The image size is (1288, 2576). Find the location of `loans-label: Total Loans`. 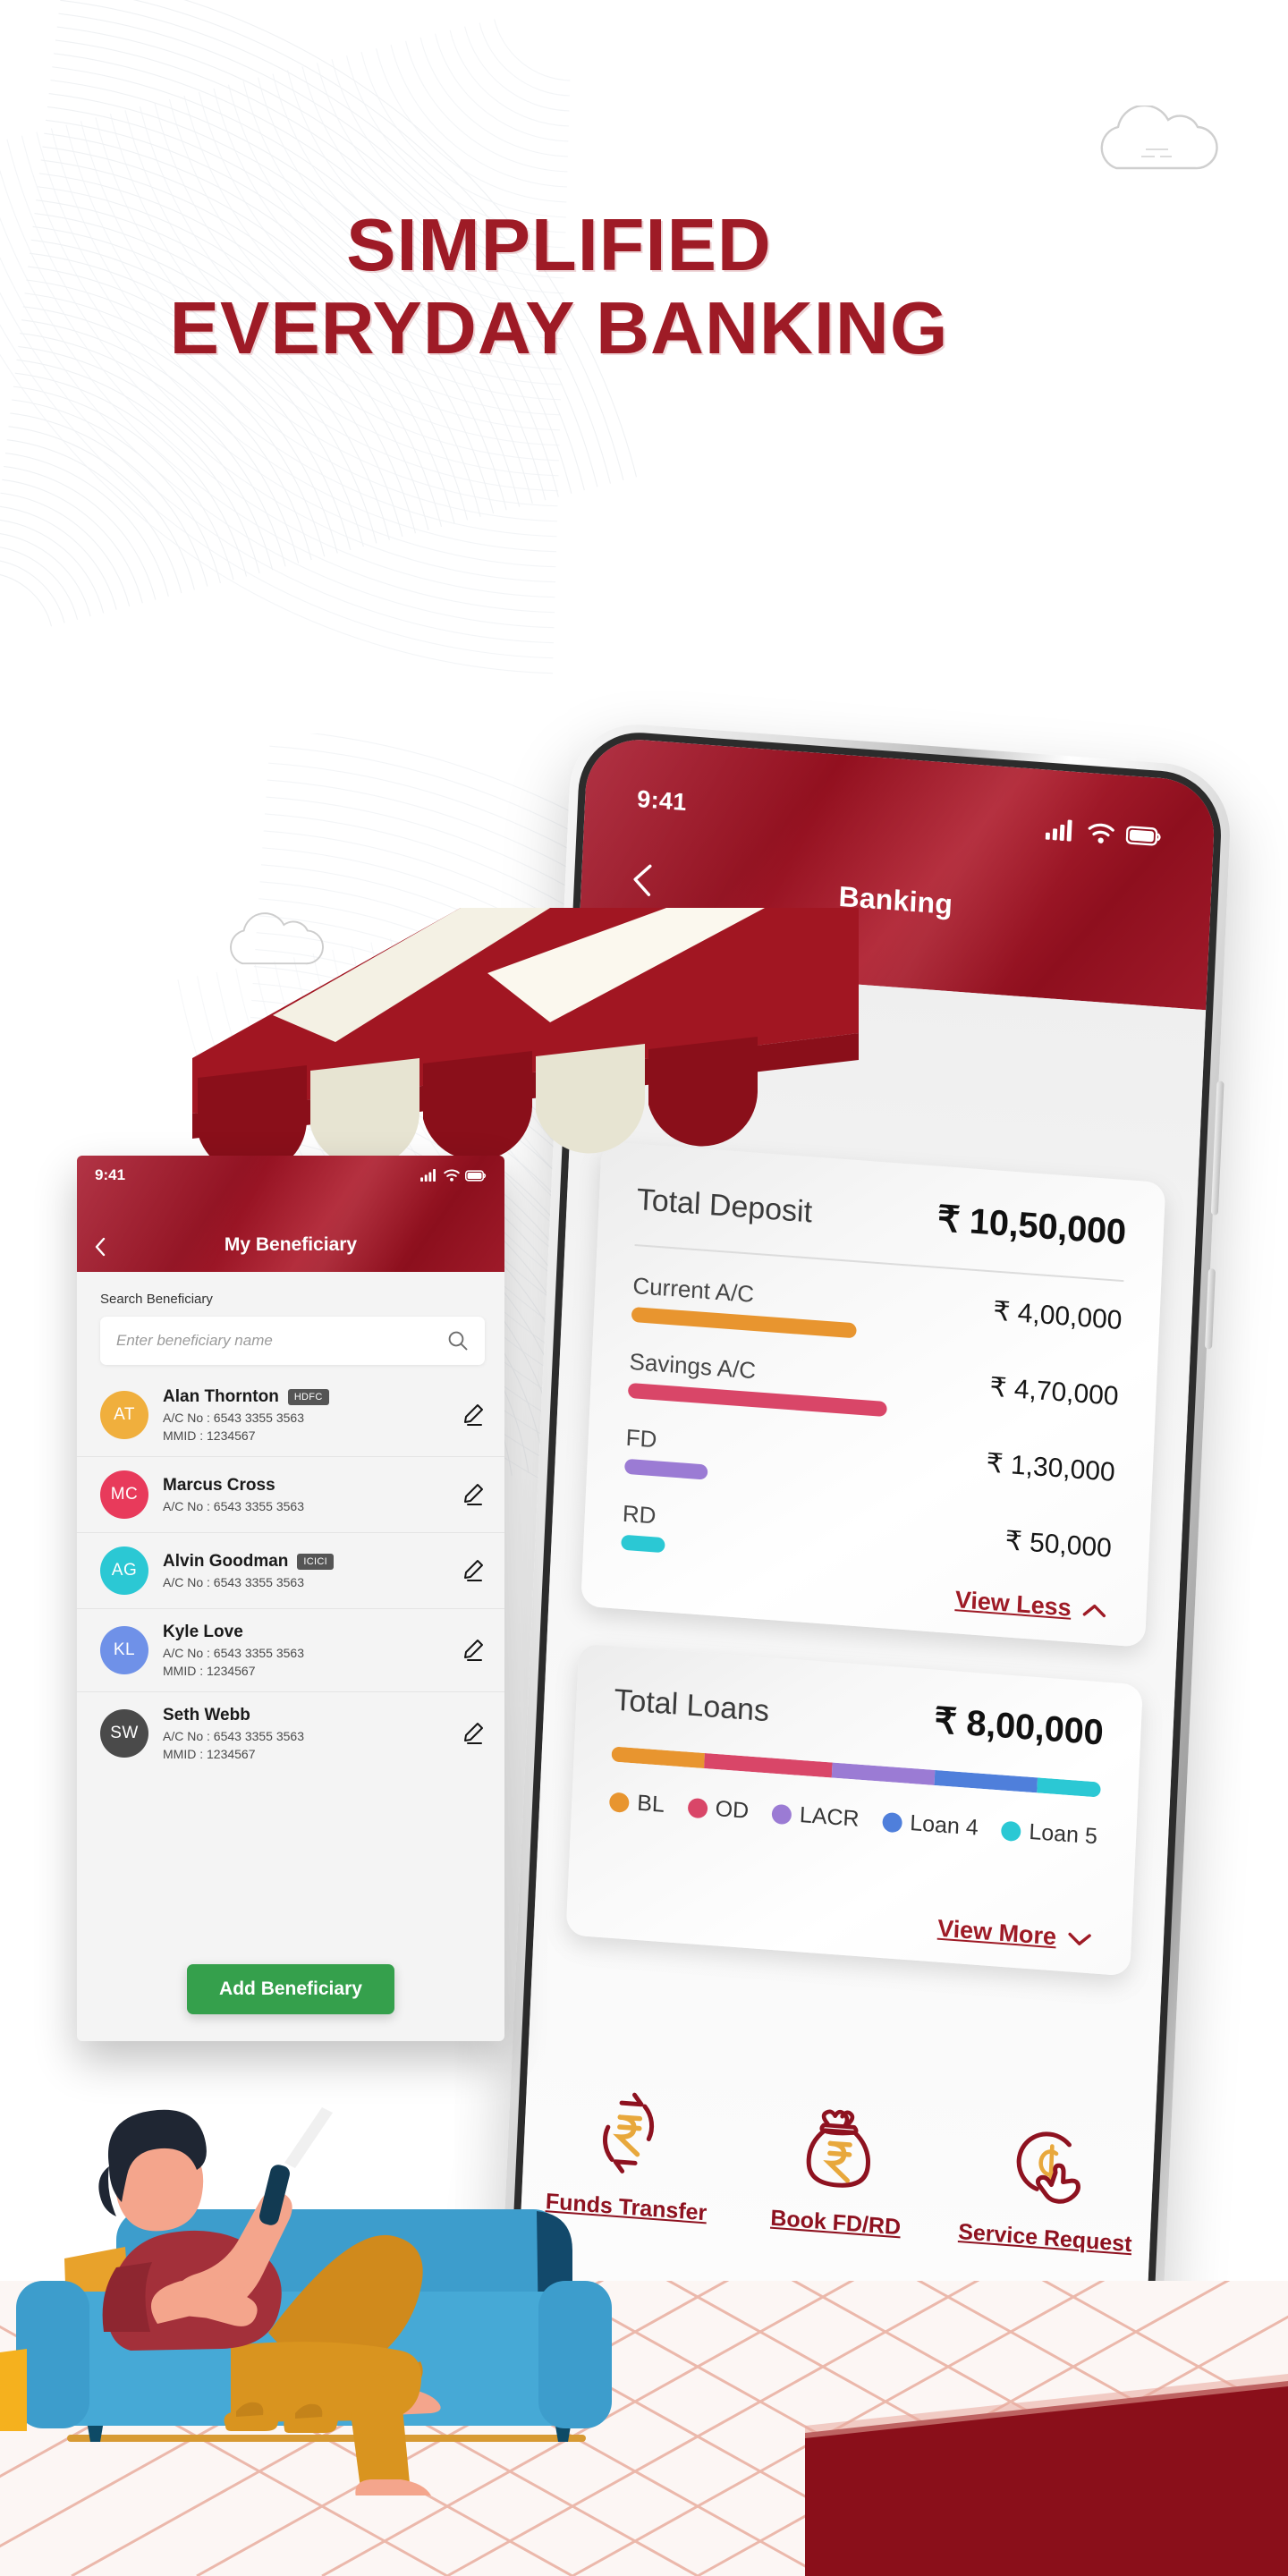

loans-label: Total Loans is located at coordinates (691, 1705).